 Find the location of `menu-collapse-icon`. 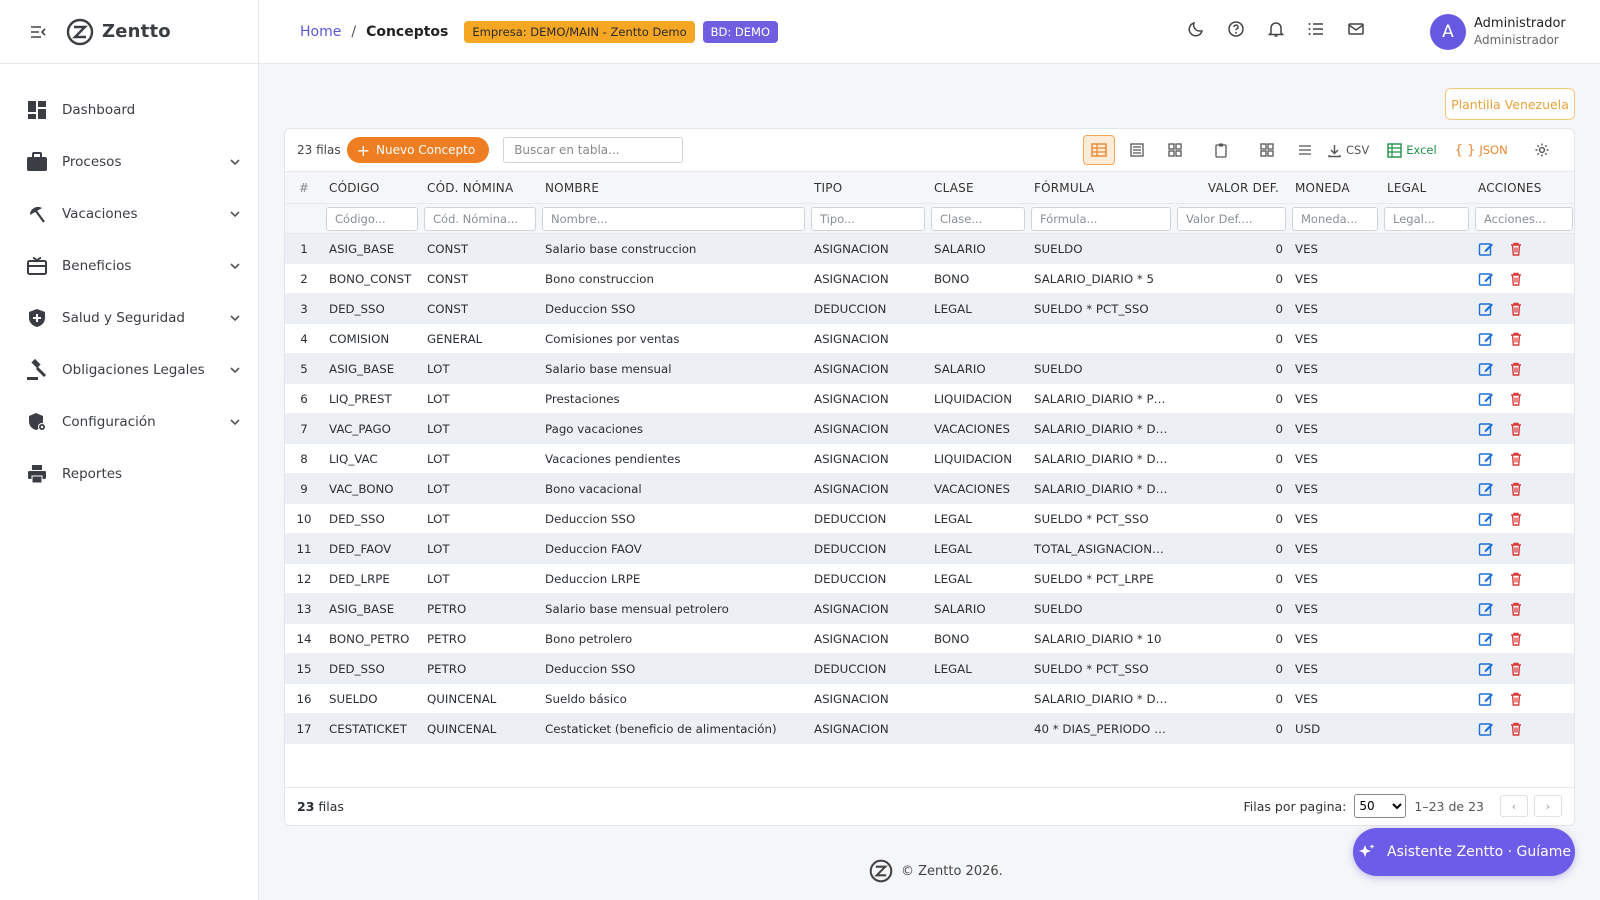

menu-collapse-icon is located at coordinates (38, 32).